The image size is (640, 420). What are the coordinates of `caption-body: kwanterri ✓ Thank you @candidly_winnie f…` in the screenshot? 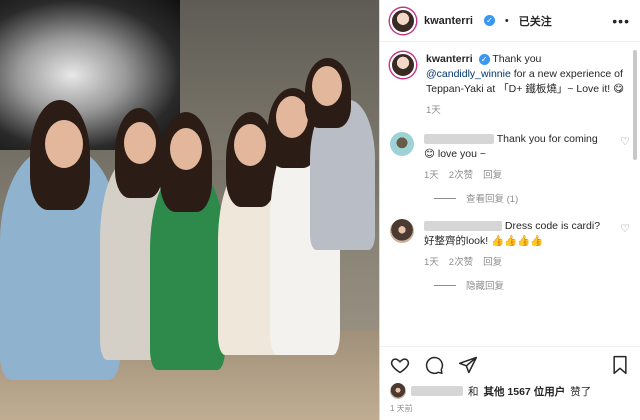 It's located at (528, 85).